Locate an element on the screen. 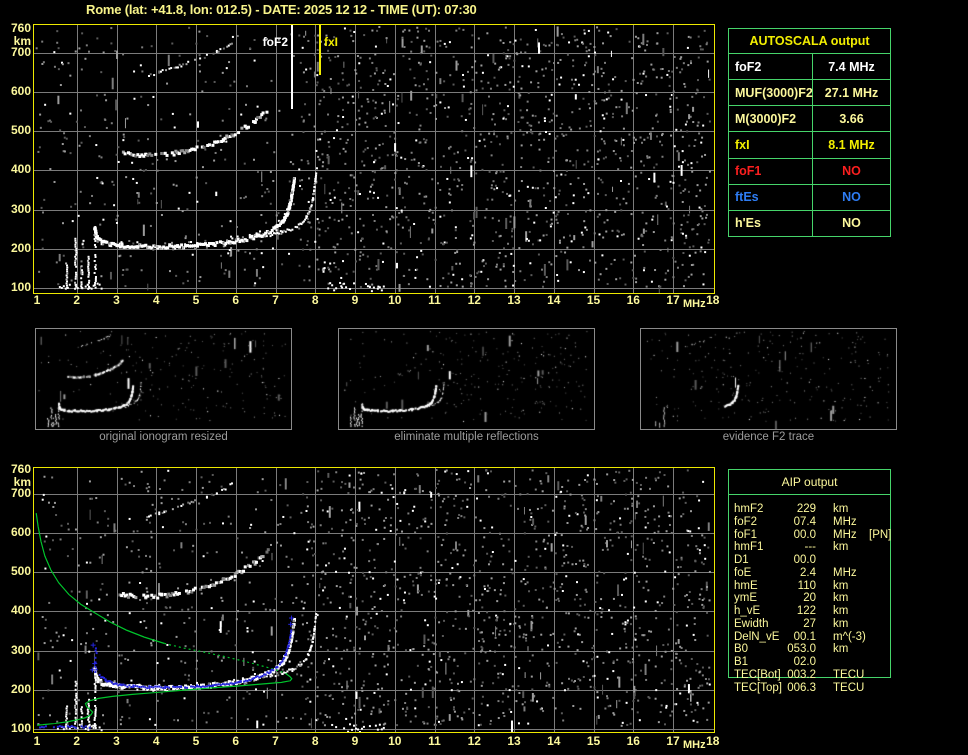  aip-row-h_vE: h_vE 122 km is located at coordinates (813, 611).